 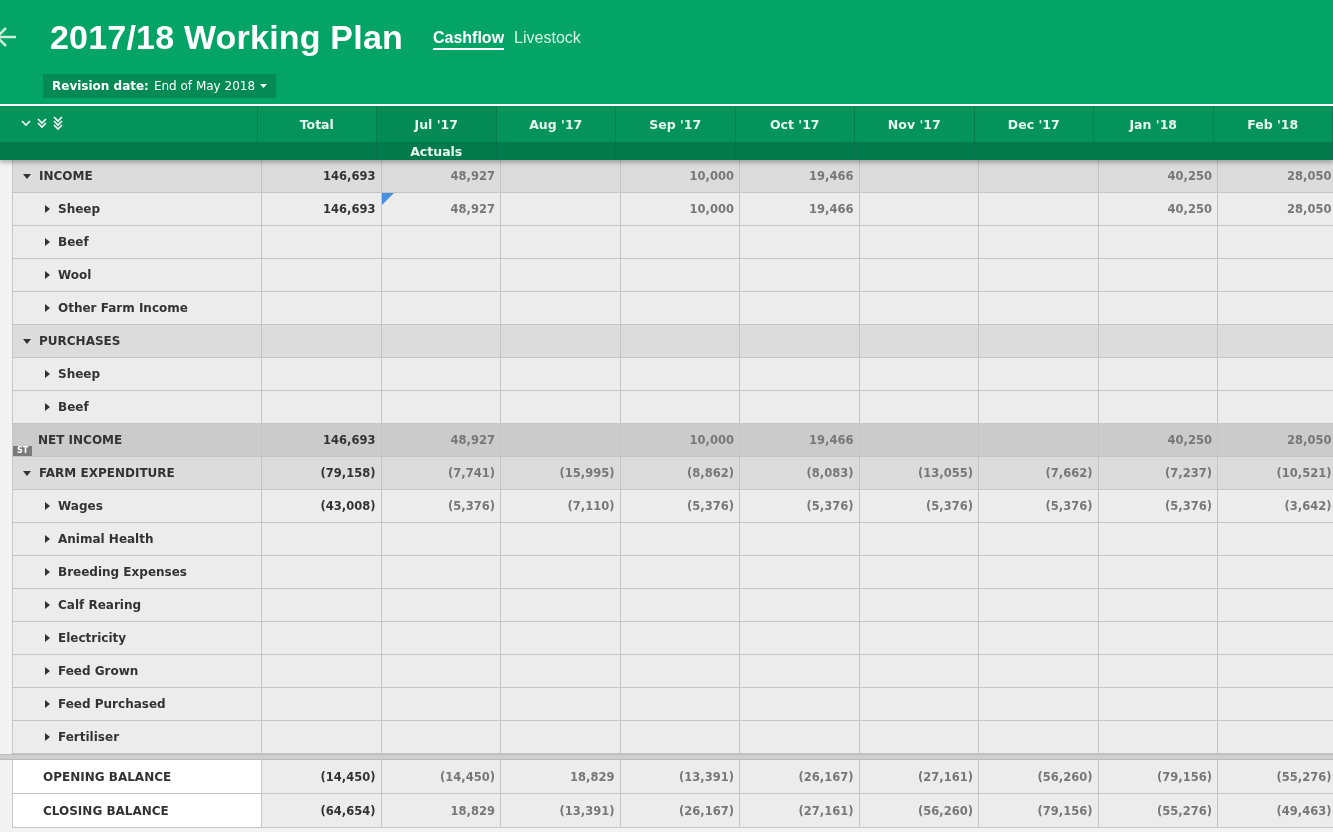 I want to click on table-cell: (79,158), so click(x=322, y=473).